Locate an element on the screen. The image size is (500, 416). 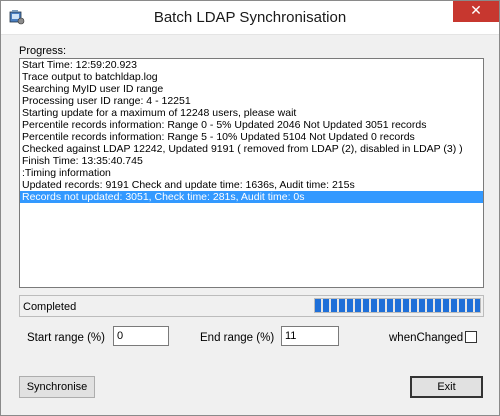
start-range-label: Start range (%) is located at coordinates (66, 338).